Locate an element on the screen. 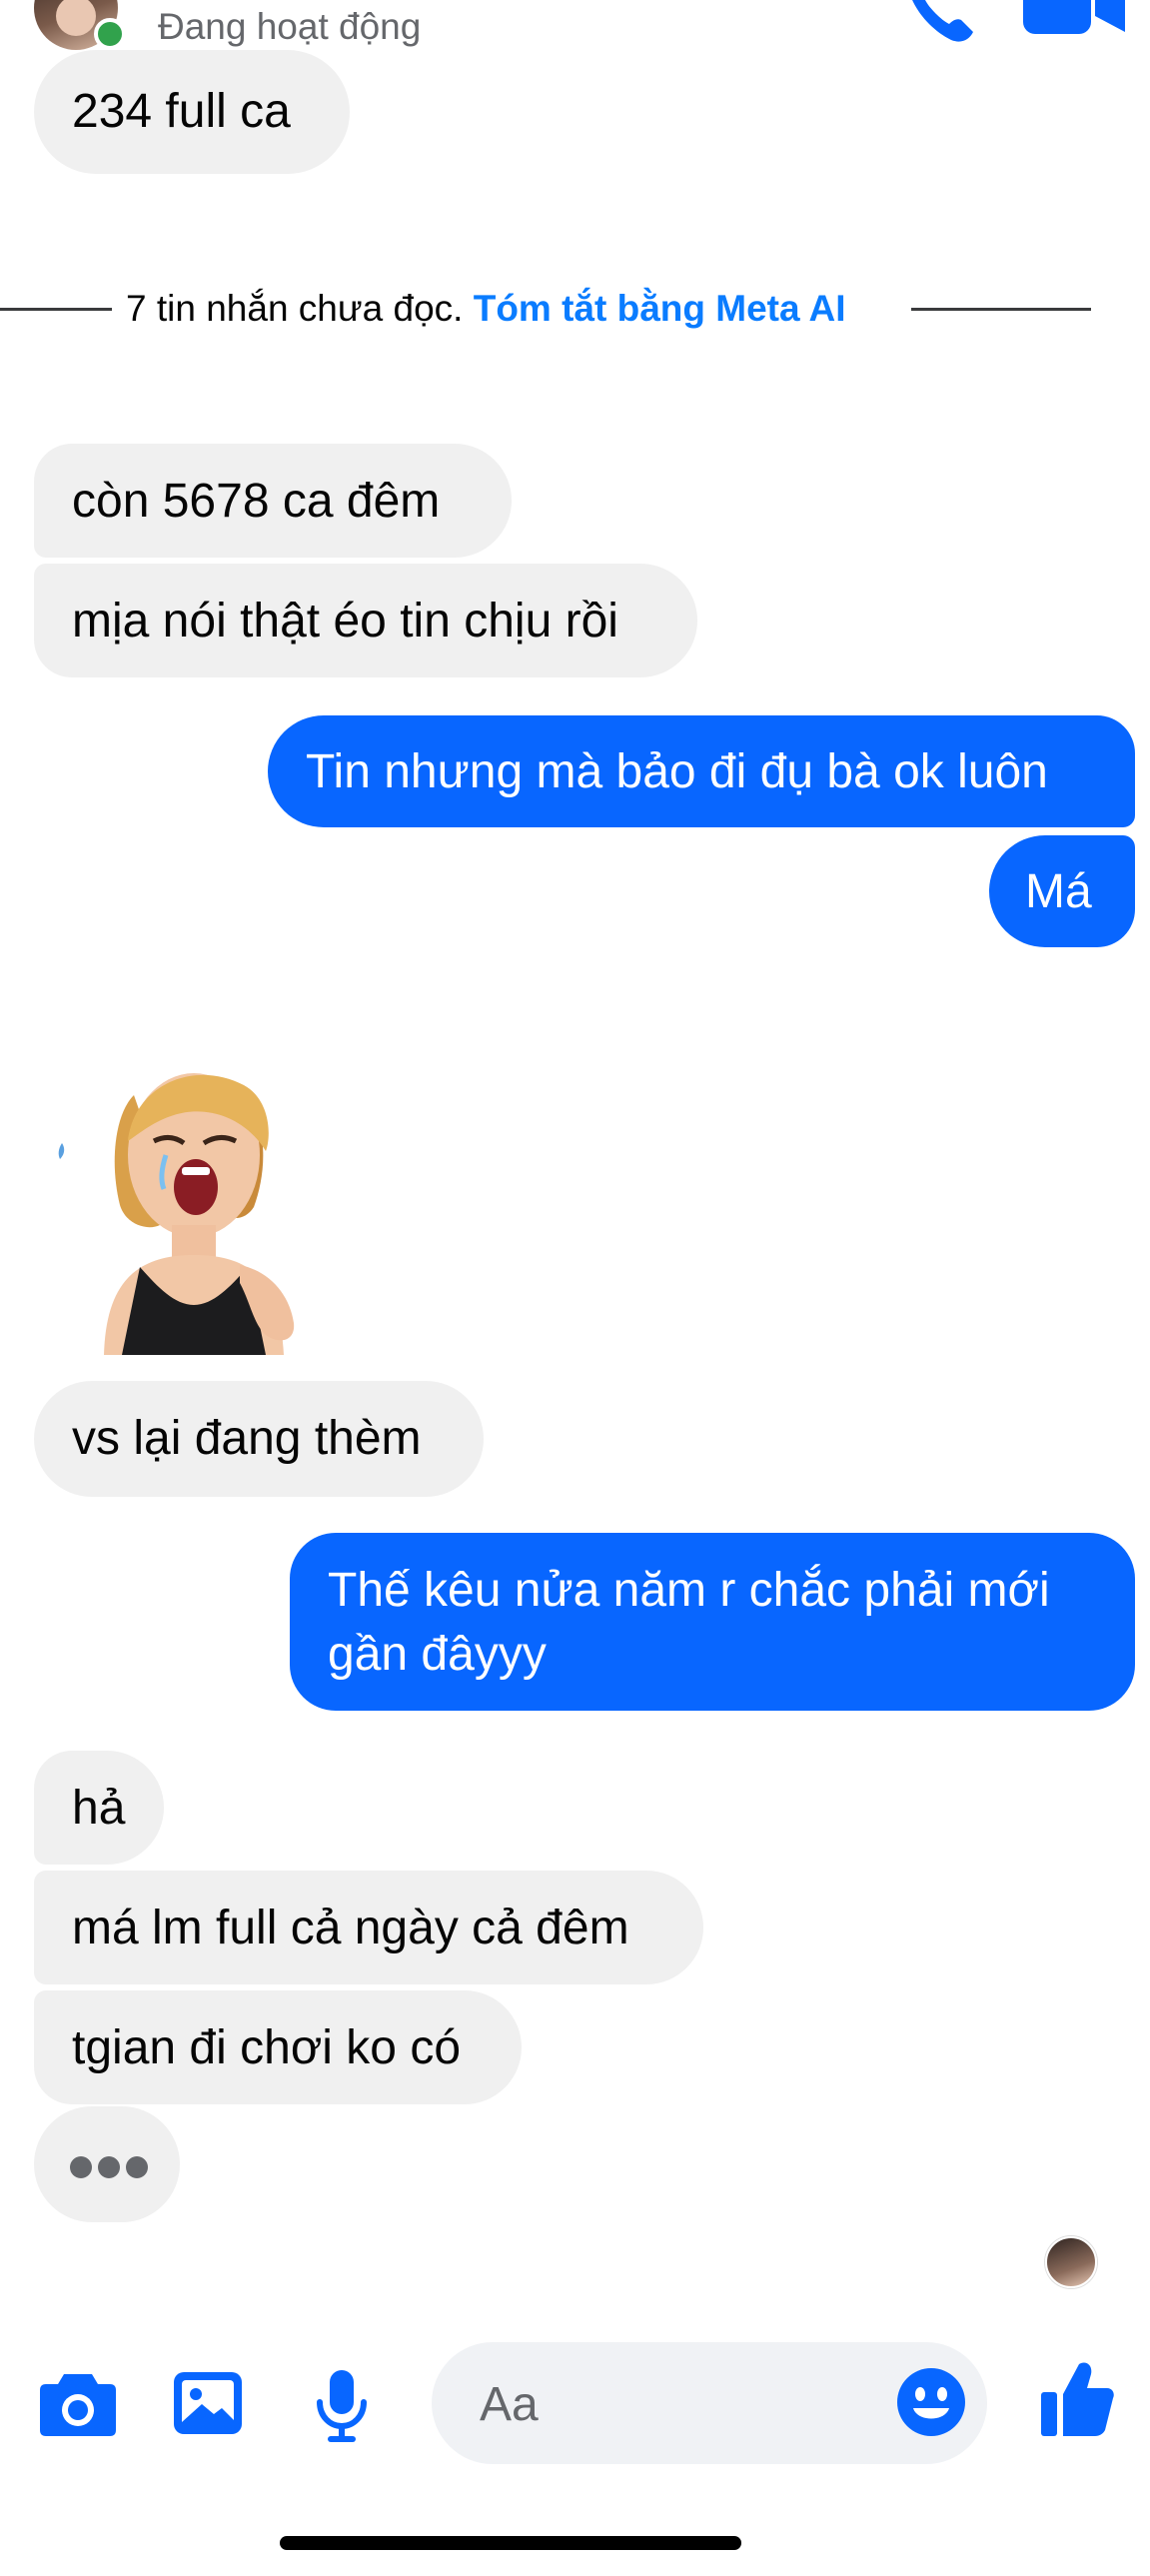  message-text: Tin nhưng mà bảo đi đụ bà ok luôn is located at coordinates (677, 771).